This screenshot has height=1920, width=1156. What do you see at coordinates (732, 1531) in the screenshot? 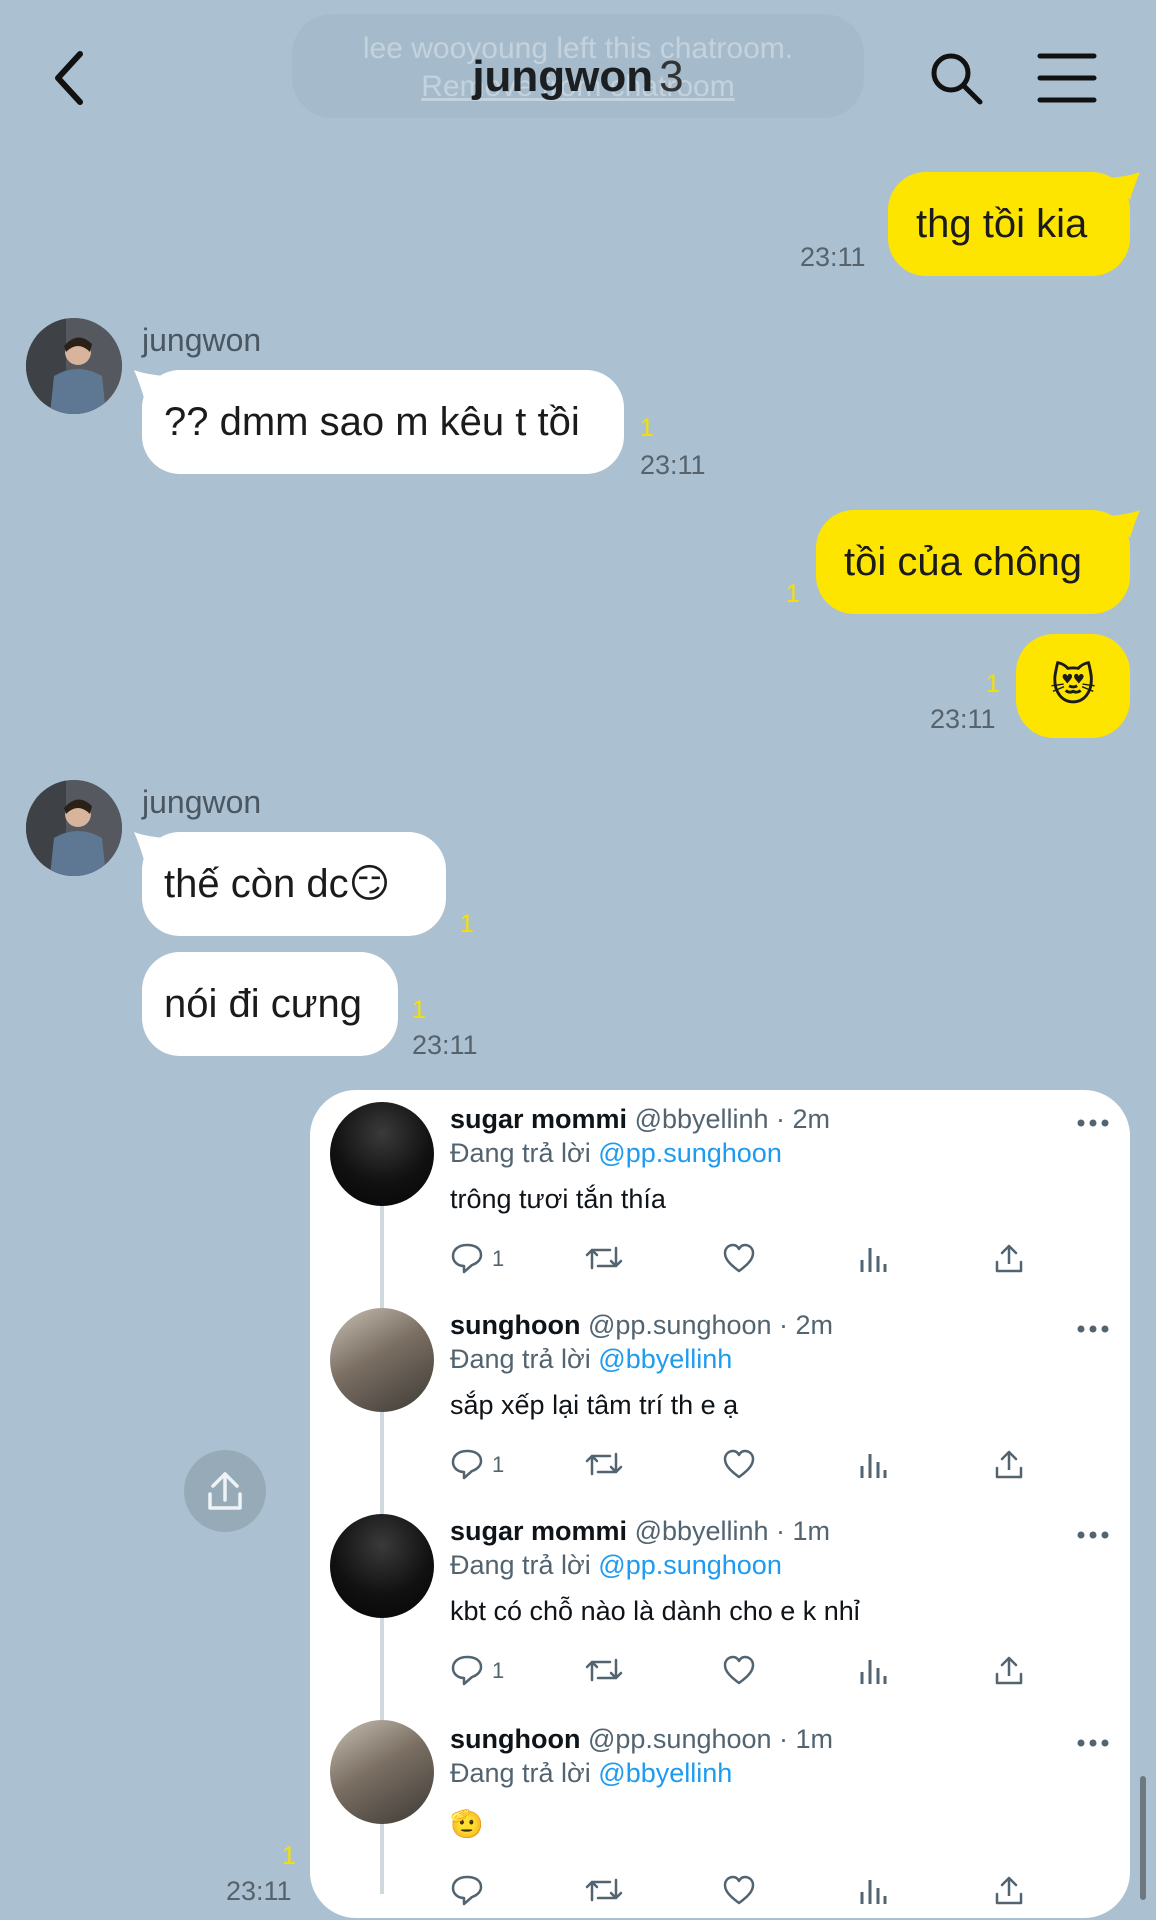
I see `tweet-meta: @bbyellinh · 1m` at bounding box center [732, 1531].